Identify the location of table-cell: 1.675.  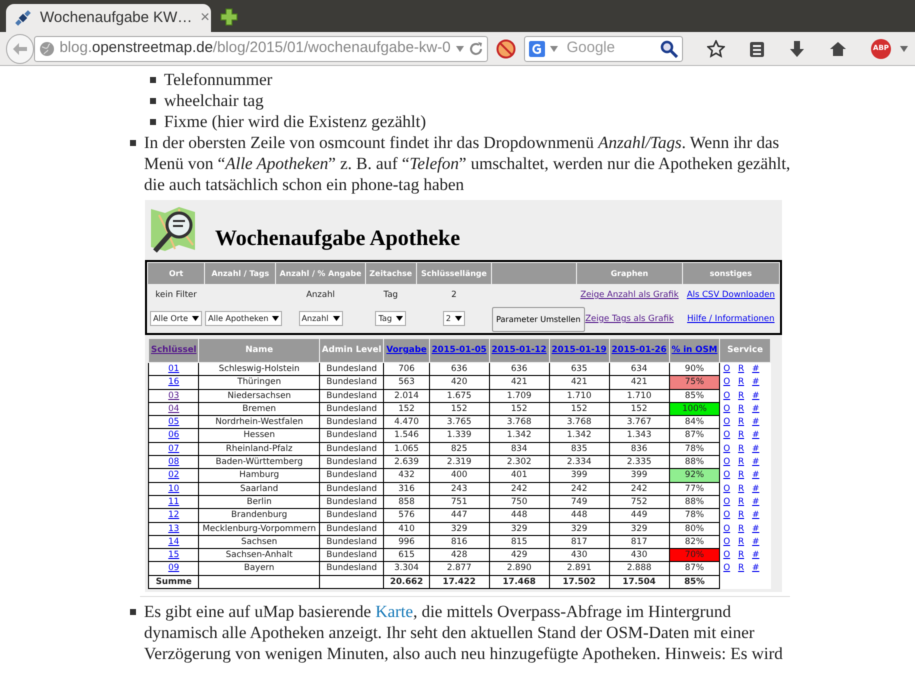
(459, 395).